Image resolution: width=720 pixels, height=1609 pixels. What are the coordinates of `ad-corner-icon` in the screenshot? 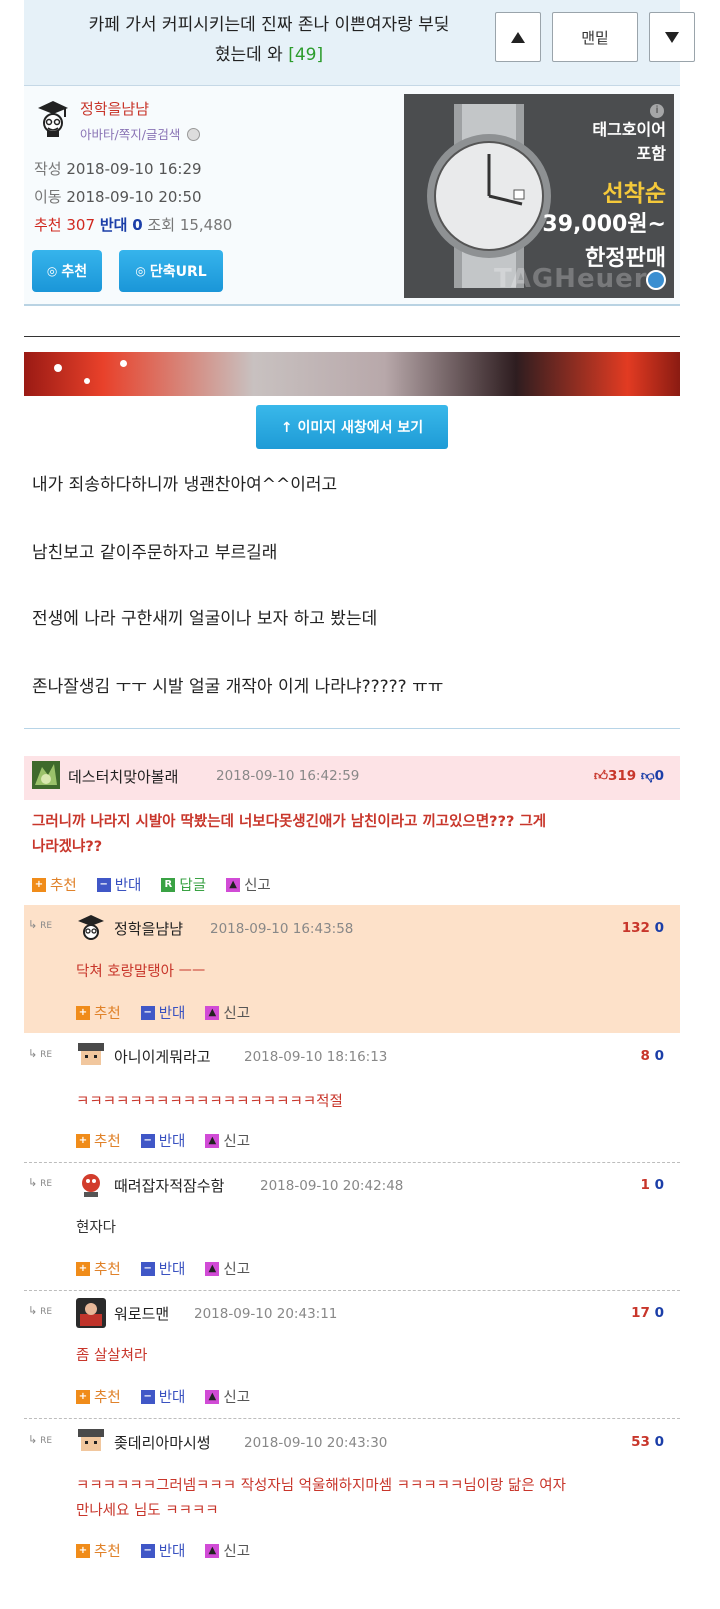 It's located at (656, 280).